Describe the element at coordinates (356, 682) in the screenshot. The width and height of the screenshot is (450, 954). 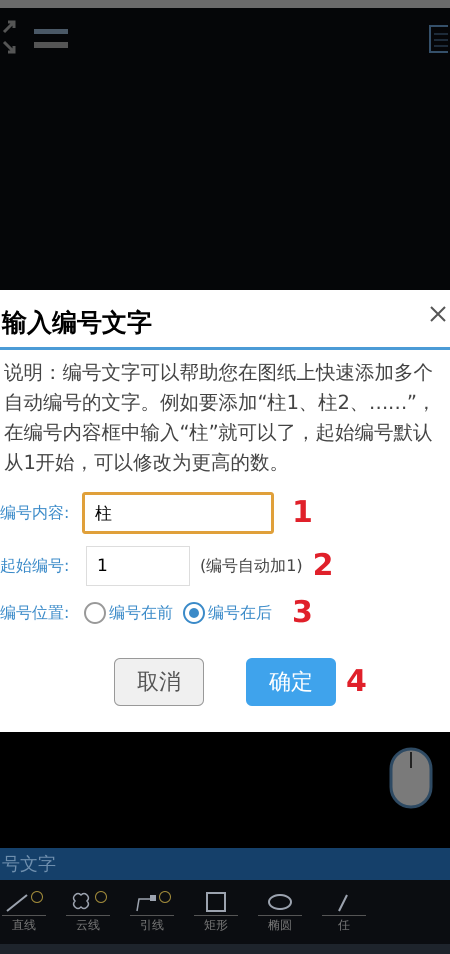
I see `step-number: 4` at that location.